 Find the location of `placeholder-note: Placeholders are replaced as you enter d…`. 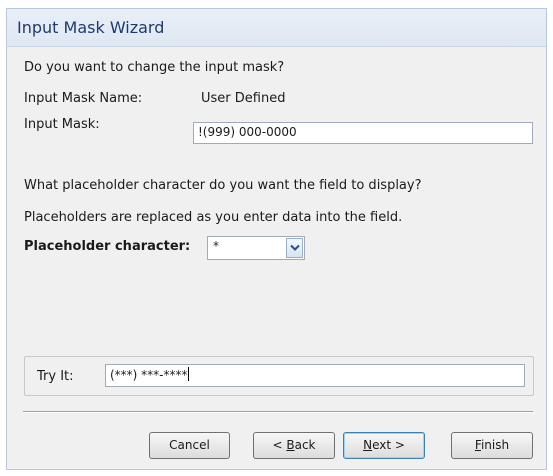

placeholder-note: Placeholders are replaced as you enter d… is located at coordinates (213, 217).